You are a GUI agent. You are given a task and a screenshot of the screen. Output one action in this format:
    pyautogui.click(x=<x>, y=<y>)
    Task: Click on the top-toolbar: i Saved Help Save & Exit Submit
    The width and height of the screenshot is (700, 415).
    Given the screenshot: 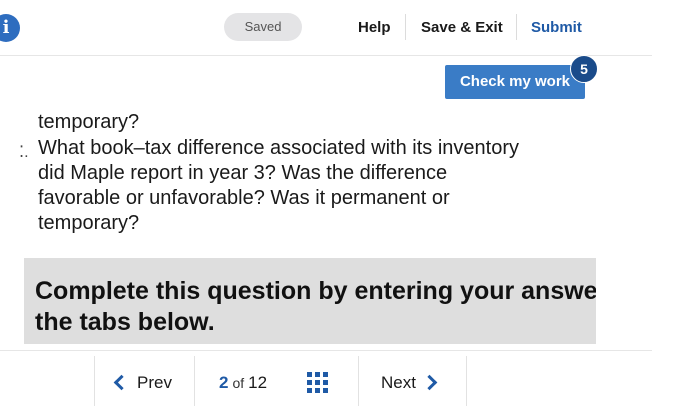 What is the action you would take?
    pyautogui.click(x=326, y=28)
    